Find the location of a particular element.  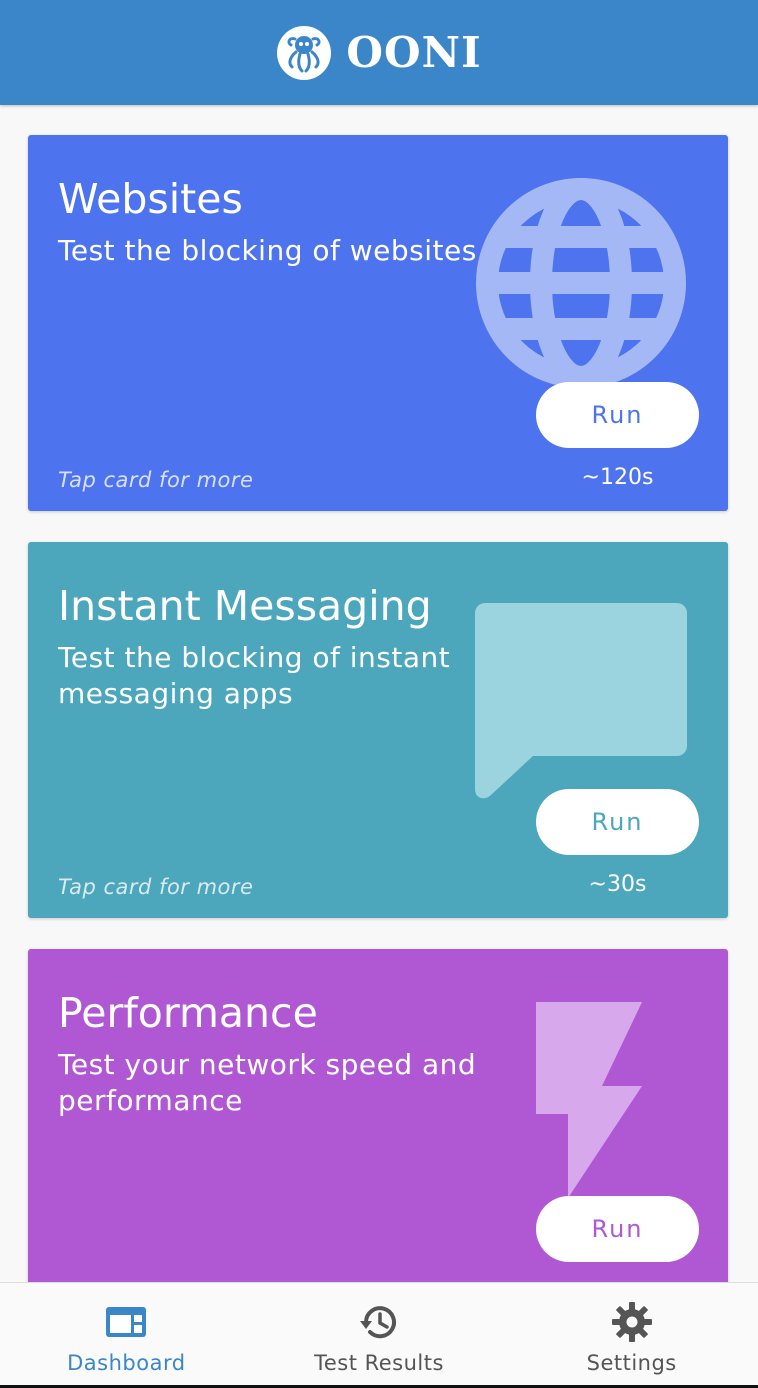

nav-label: Dashboard is located at coordinates (126, 1363).